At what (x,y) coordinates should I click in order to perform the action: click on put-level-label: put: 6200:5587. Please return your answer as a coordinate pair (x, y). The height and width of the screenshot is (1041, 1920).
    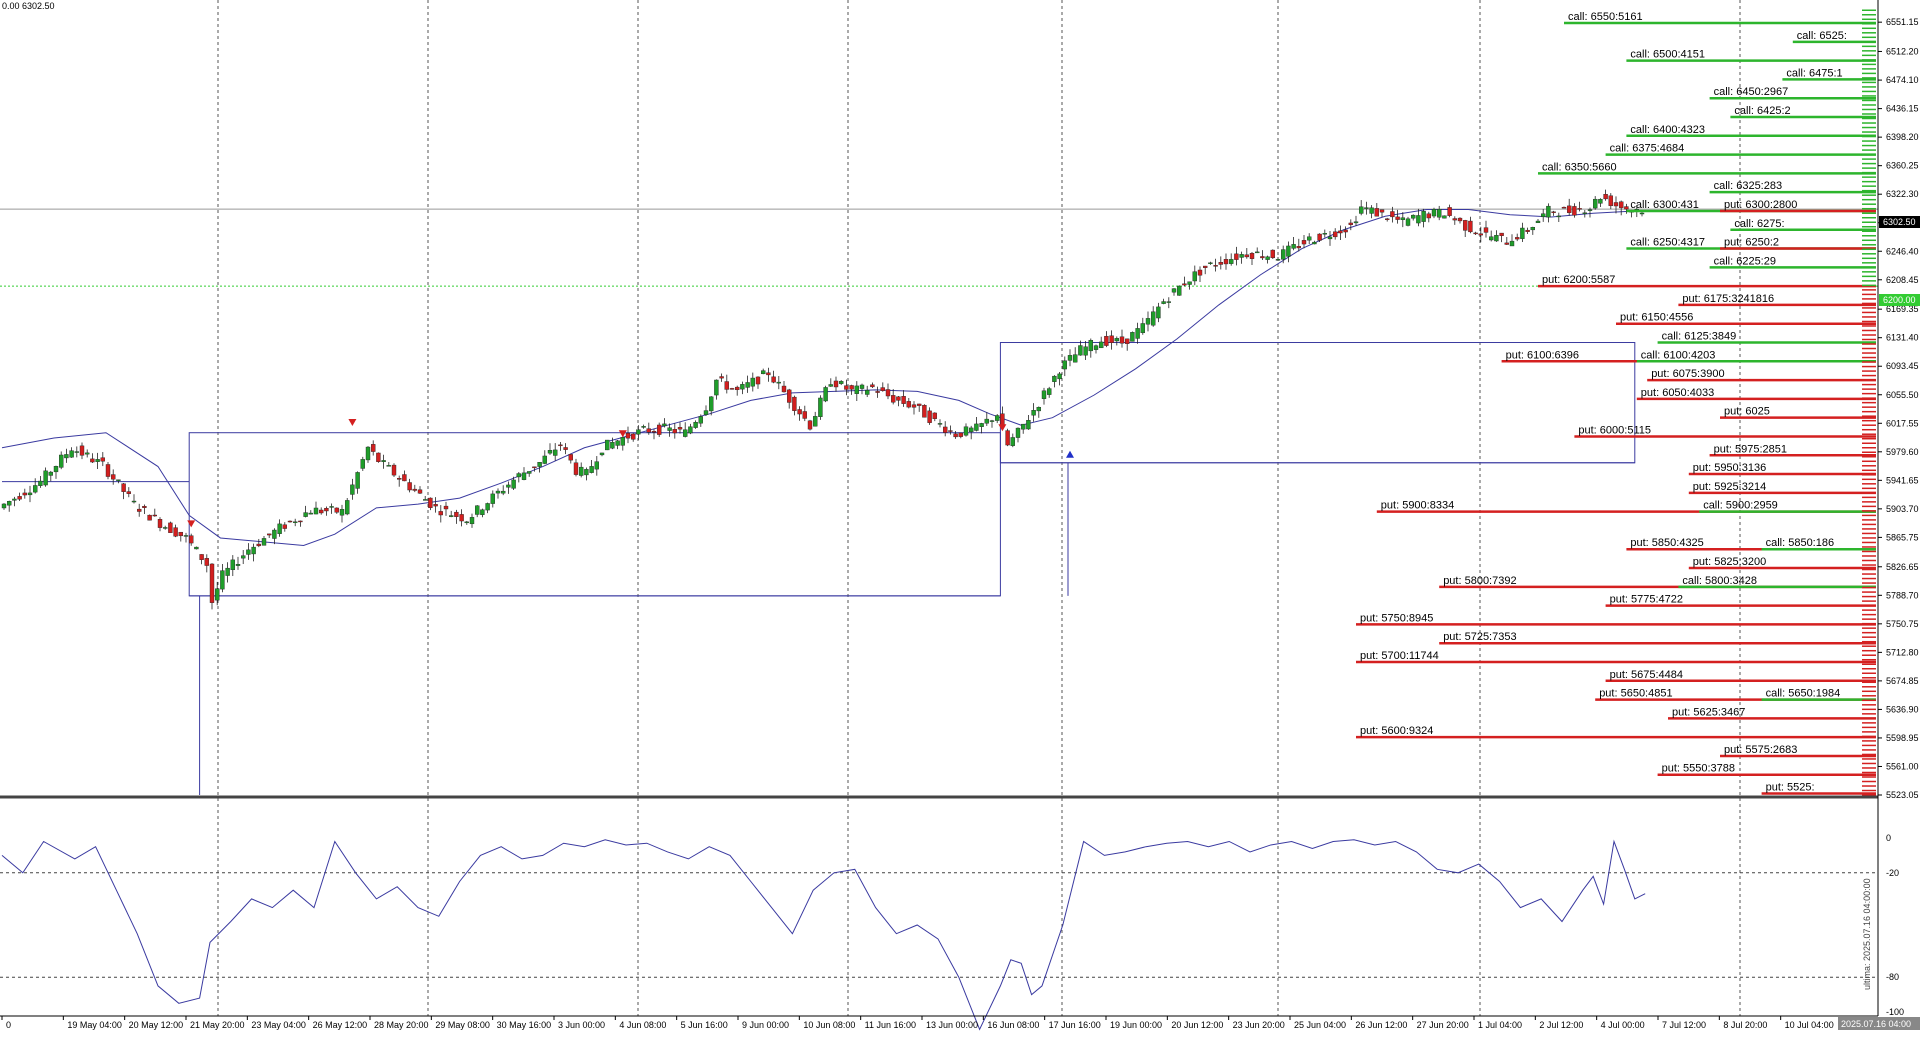
    Looking at the image, I should click on (1578, 280).